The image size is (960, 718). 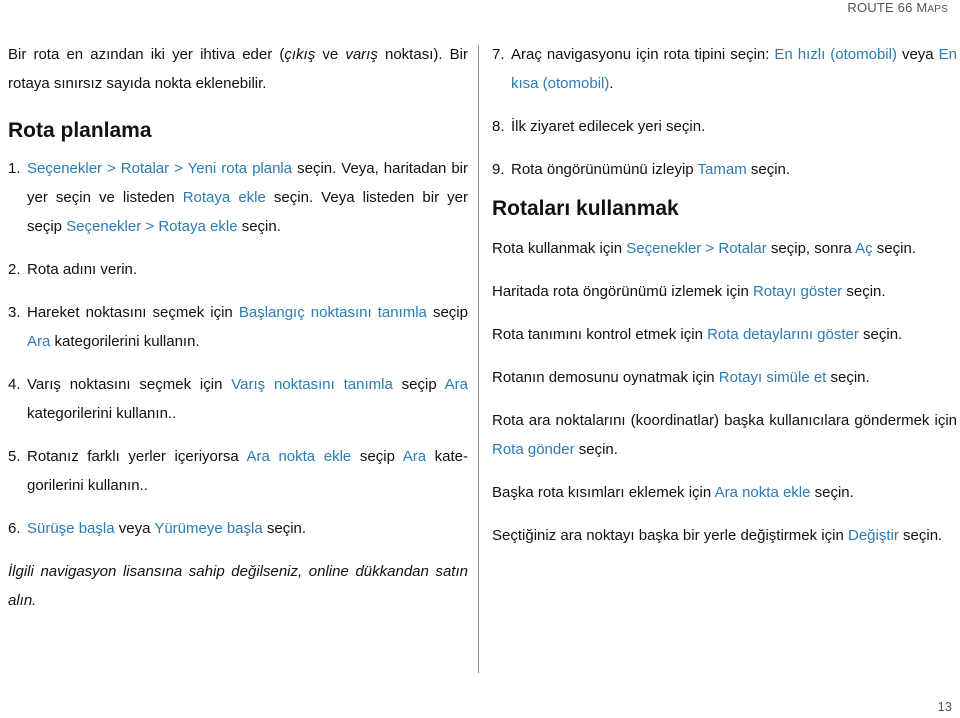 I want to click on menu-path-link: Rotaya ekle, so click(x=224, y=197).